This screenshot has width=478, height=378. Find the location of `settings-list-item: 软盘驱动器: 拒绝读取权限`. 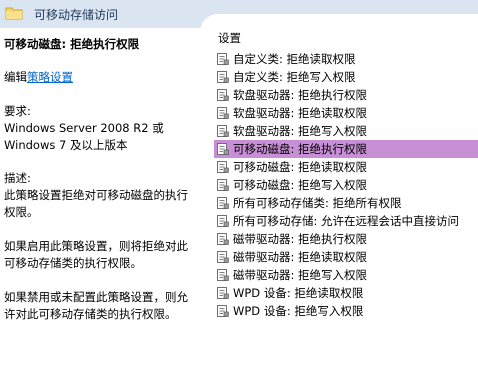

settings-list-item: 软盘驱动器: 拒绝读取权限 is located at coordinates (346, 113).